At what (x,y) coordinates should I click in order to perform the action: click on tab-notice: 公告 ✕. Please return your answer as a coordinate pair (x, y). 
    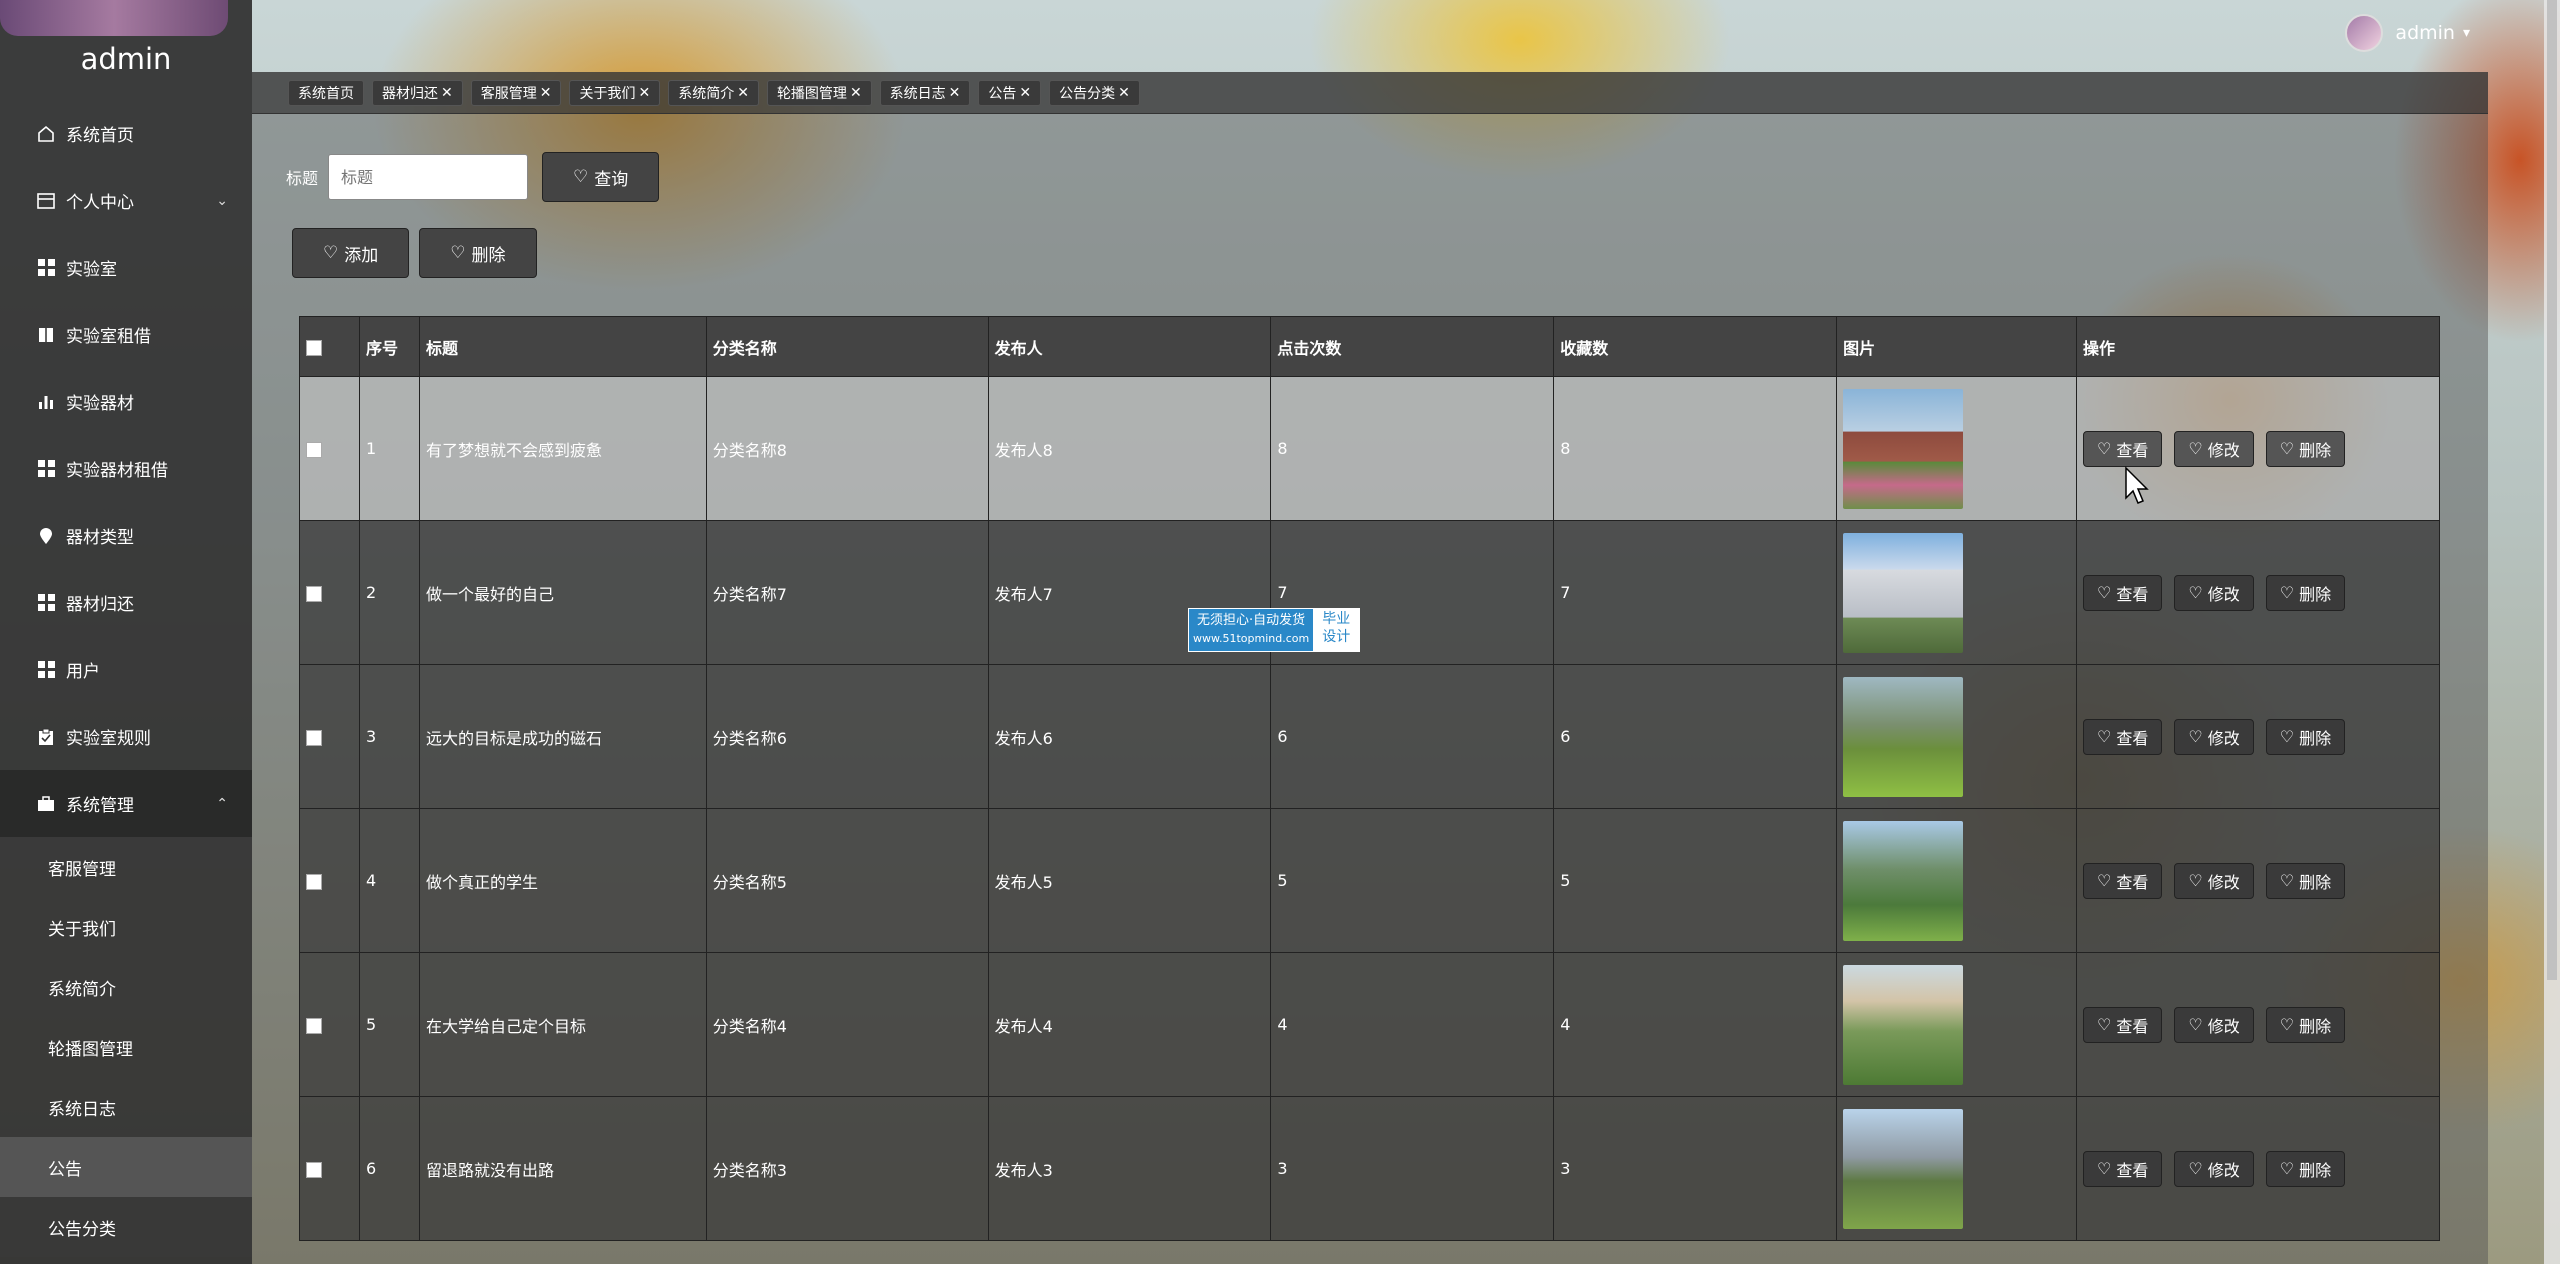
    Looking at the image, I should click on (1010, 92).